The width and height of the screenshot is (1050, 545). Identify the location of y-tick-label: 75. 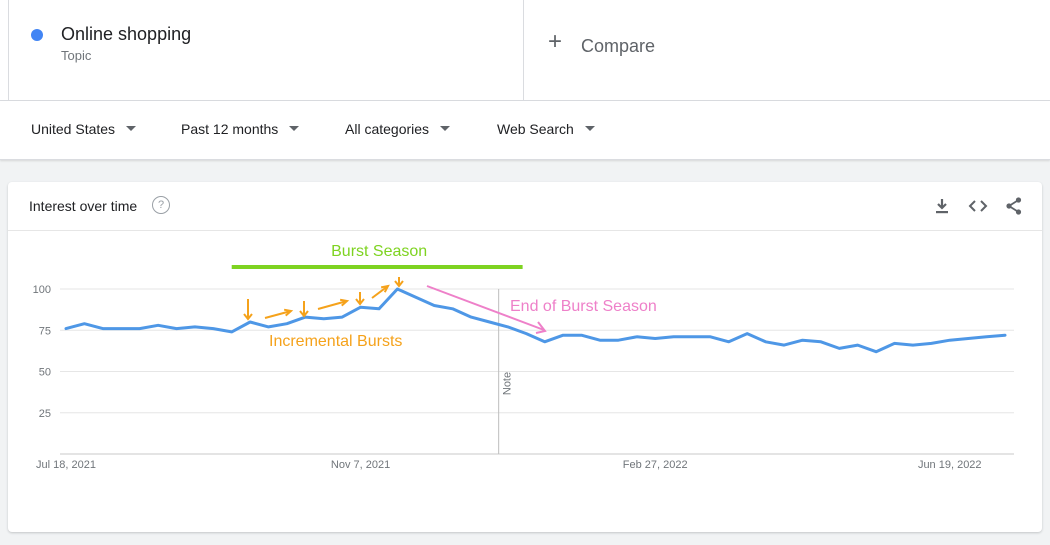
(45, 331).